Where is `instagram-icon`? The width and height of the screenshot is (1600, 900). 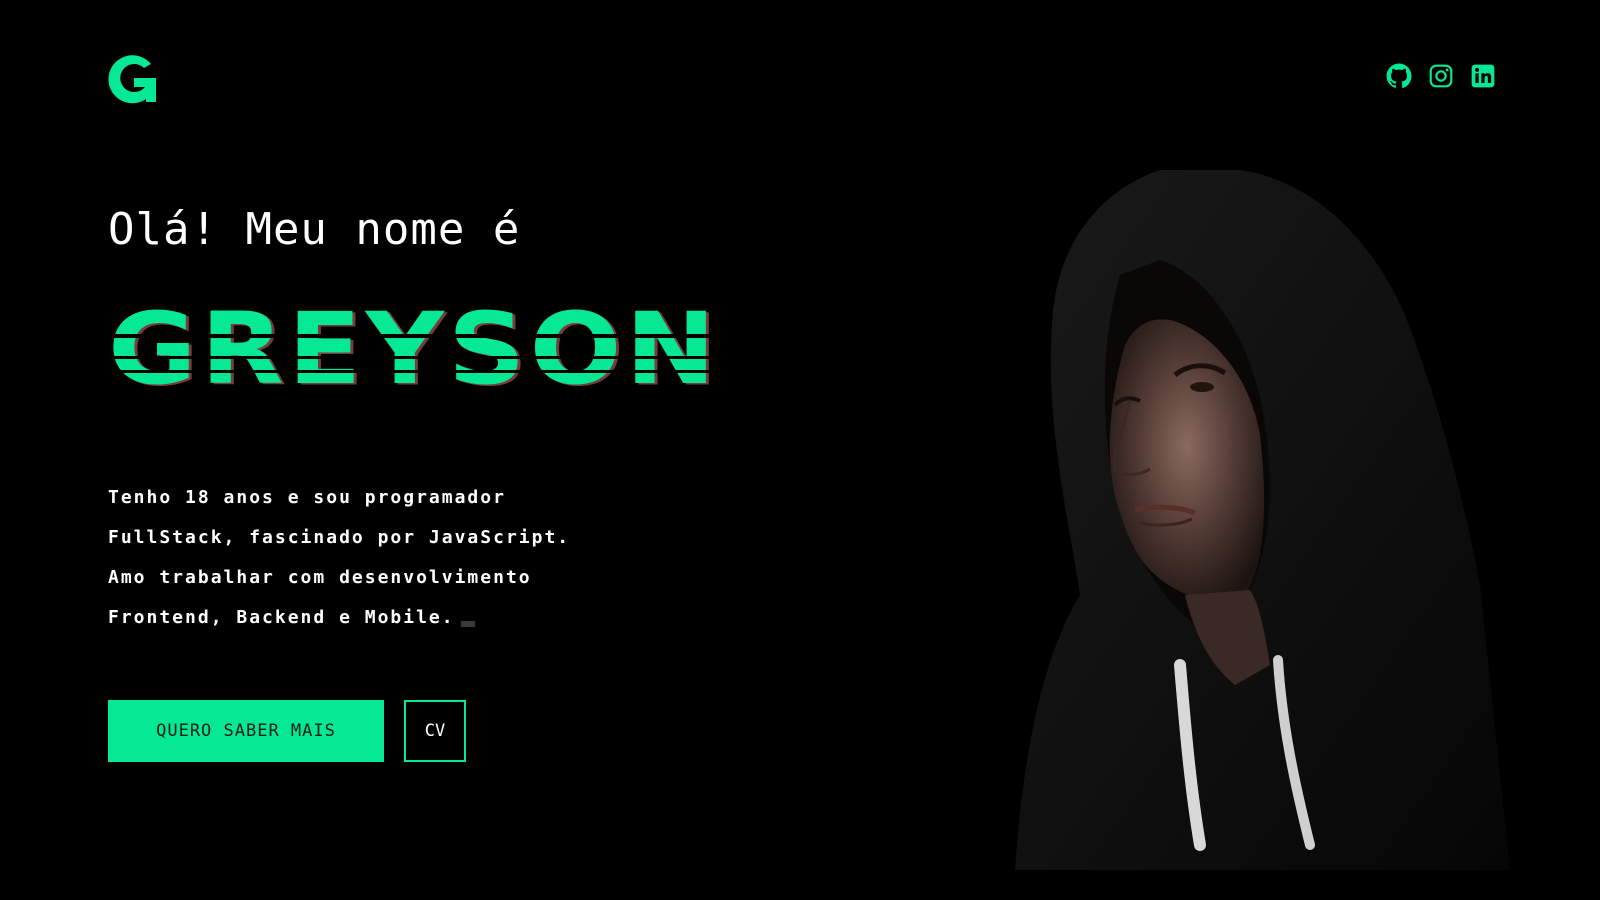 instagram-icon is located at coordinates (1441, 76).